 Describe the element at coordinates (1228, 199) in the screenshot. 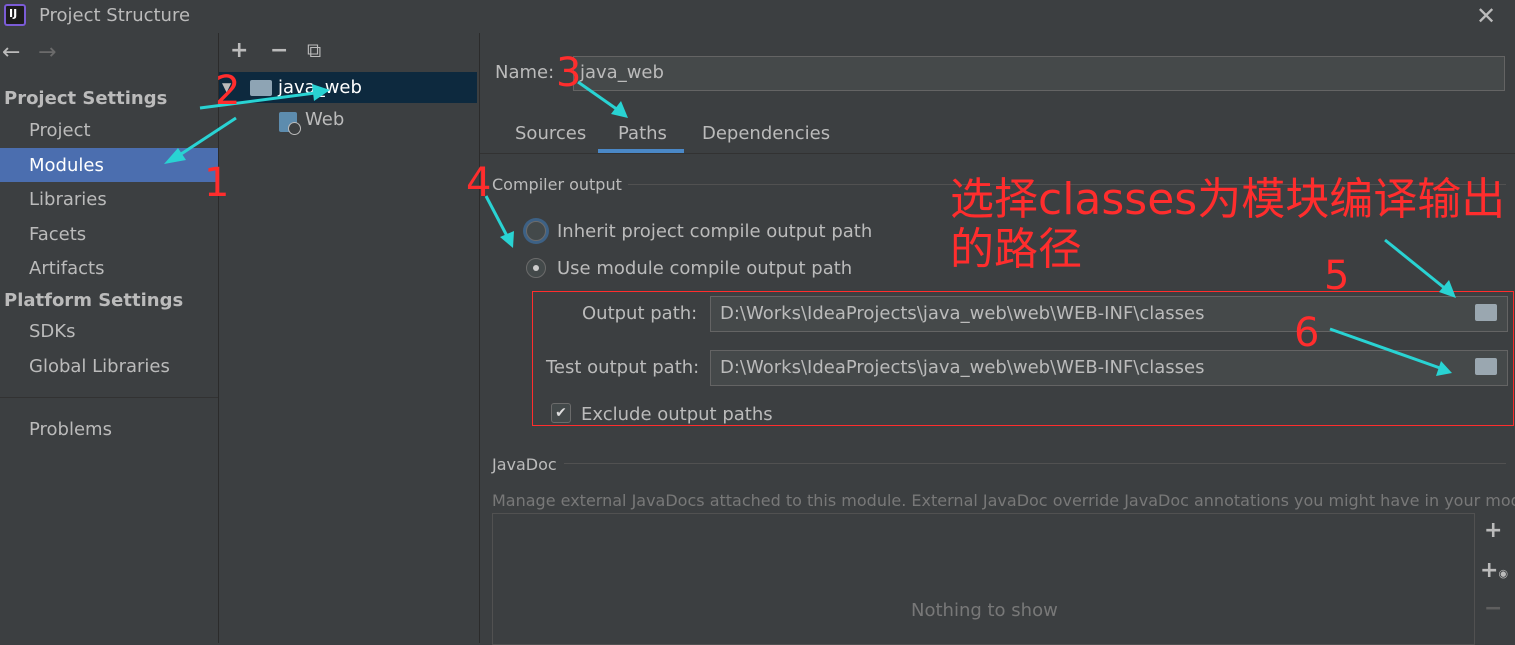

I see `annotation-note-line1: 选择classes为模块编译输出` at that location.